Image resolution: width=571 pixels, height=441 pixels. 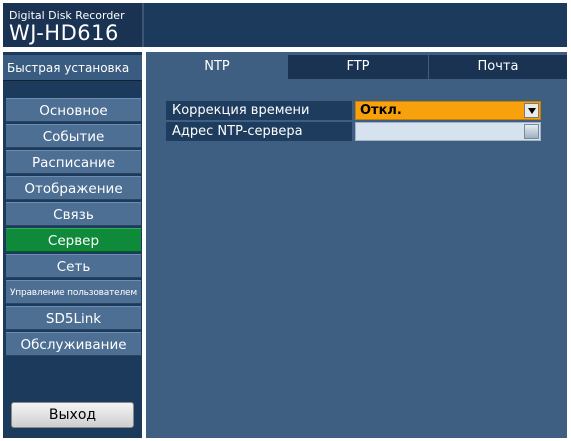 What do you see at coordinates (72, 68) in the screenshot?
I see `quick-setup-button: Быстрая установка` at bounding box center [72, 68].